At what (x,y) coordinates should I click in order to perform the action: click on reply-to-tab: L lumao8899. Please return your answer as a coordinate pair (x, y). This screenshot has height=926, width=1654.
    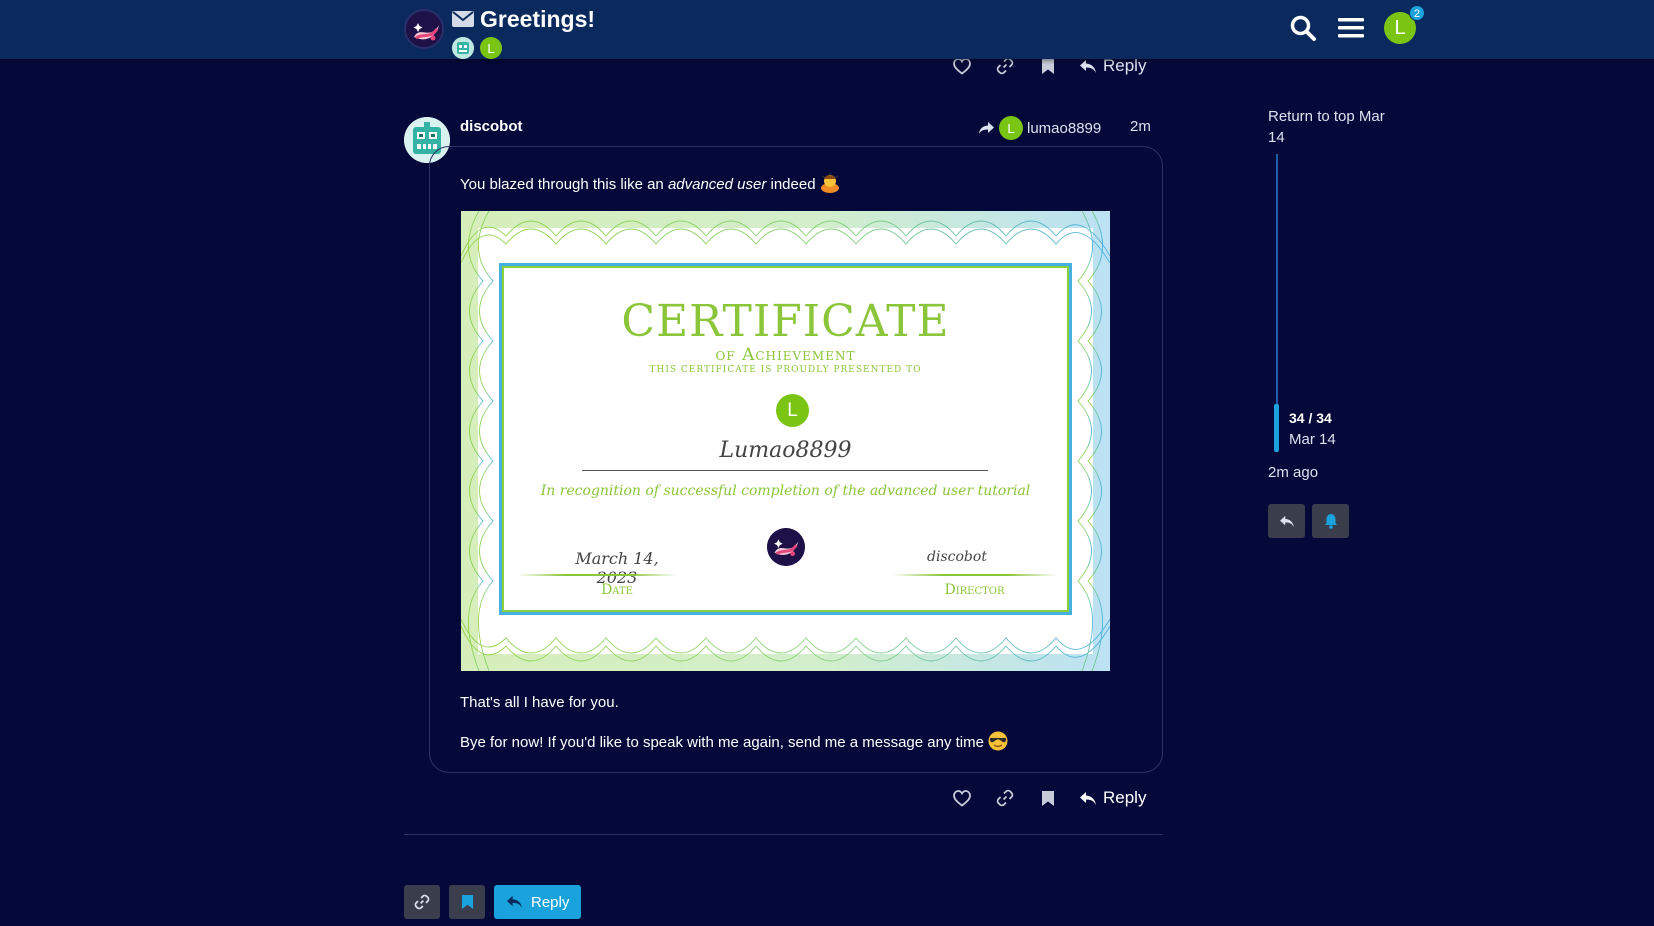
    Looking at the image, I should click on (1039, 128).